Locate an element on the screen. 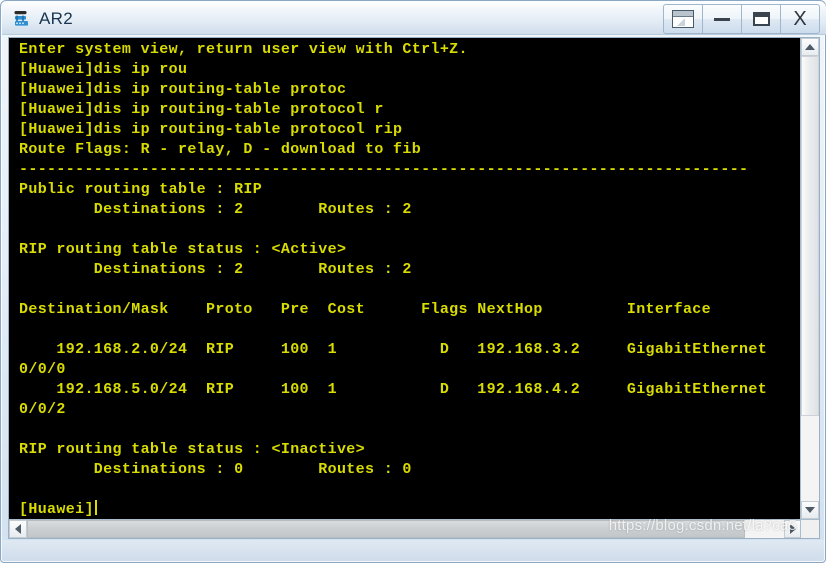 This screenshot has width=826, height=563. window-controls: X is located at coordinates (741, 19).